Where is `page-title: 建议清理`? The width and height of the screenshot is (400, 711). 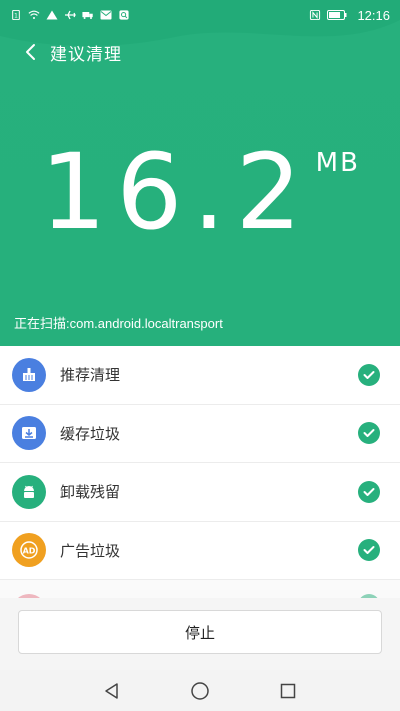 page-title: 建议清理 is located at coordinates (86, 54).